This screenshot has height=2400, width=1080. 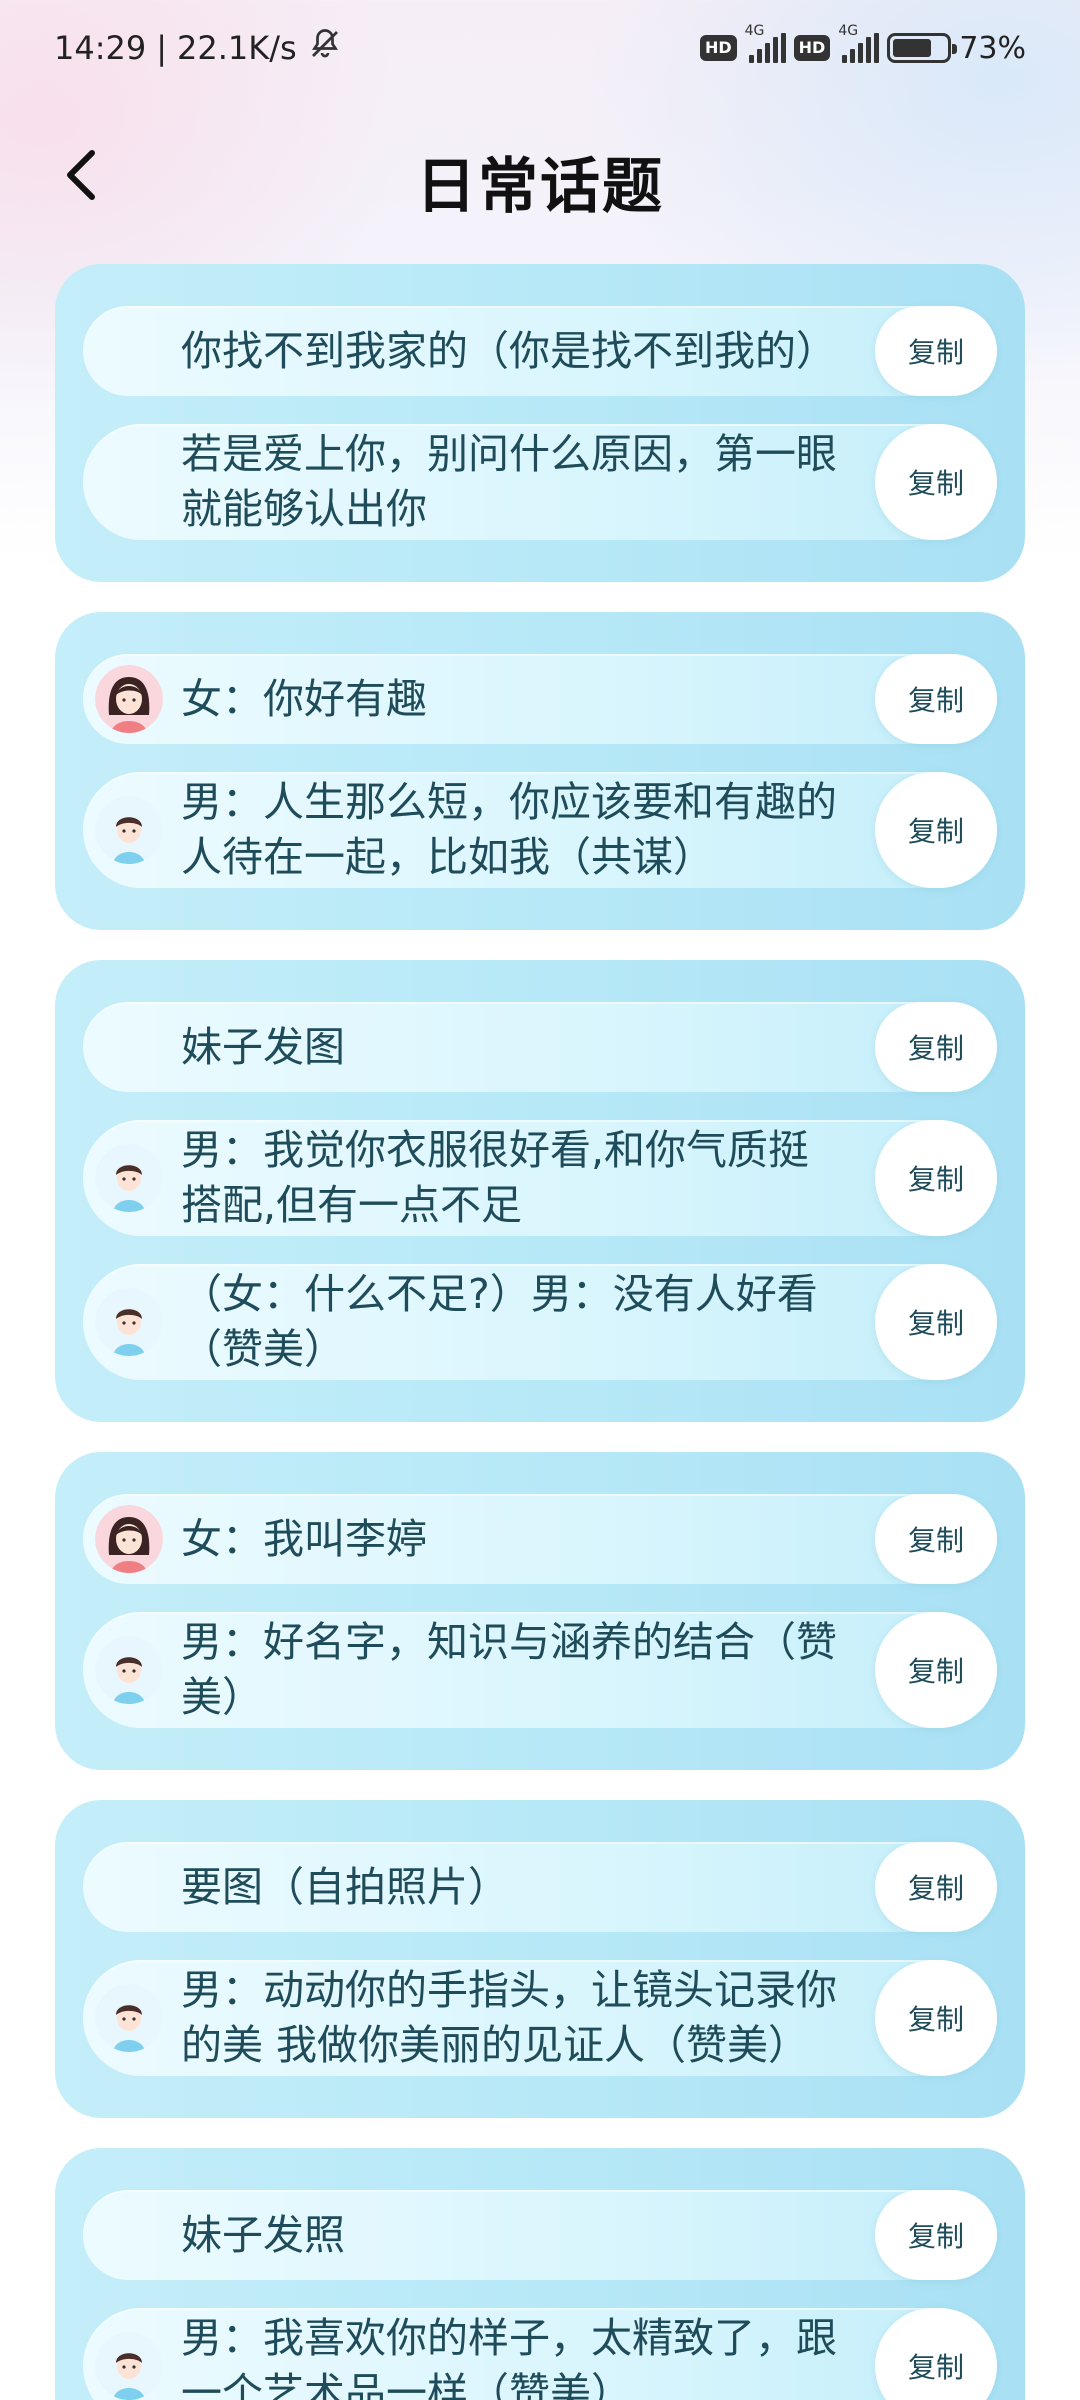 I want to click on phrase-text: 妹子发照, so click(x=263, y=2234).